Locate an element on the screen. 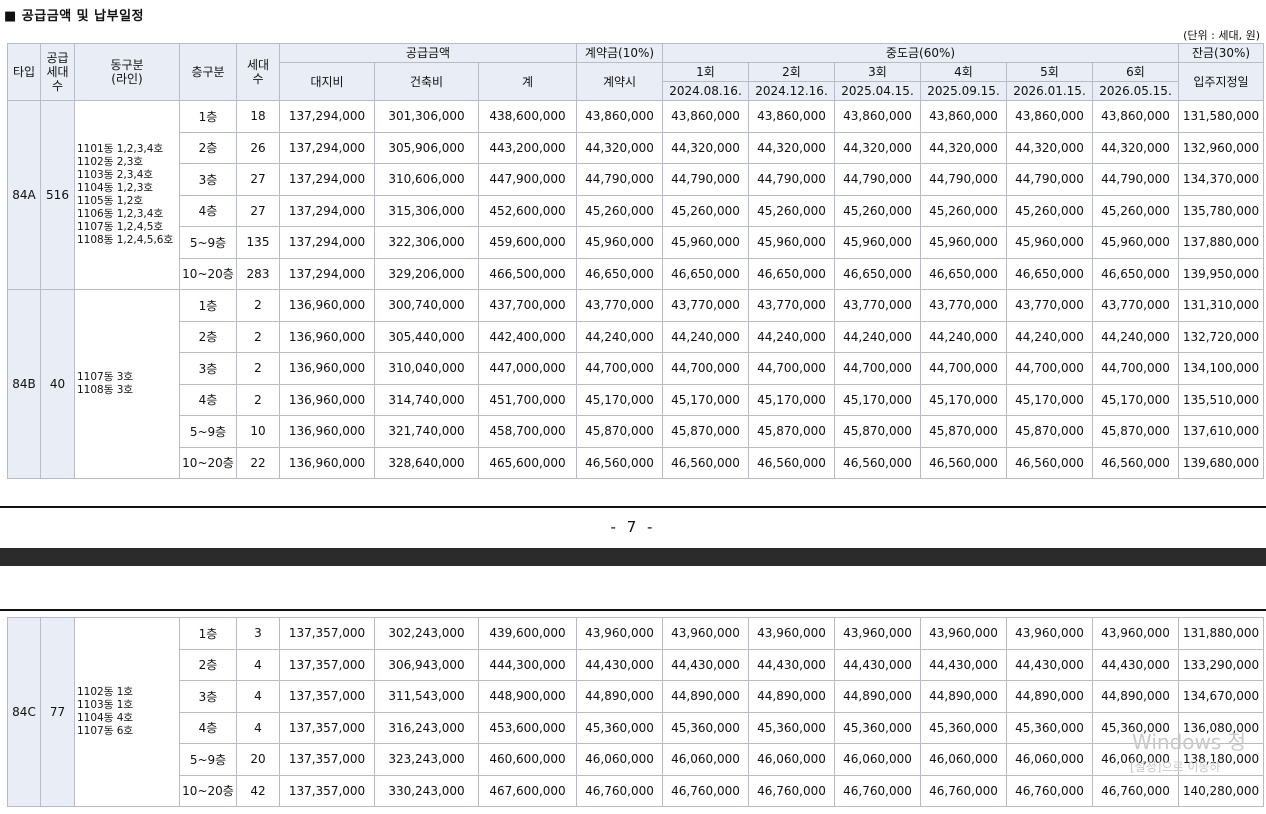 The height and width of the screenshot is (814, 1266). middle-payment-4: 44,240,000 is located at coordinates (963, 336).